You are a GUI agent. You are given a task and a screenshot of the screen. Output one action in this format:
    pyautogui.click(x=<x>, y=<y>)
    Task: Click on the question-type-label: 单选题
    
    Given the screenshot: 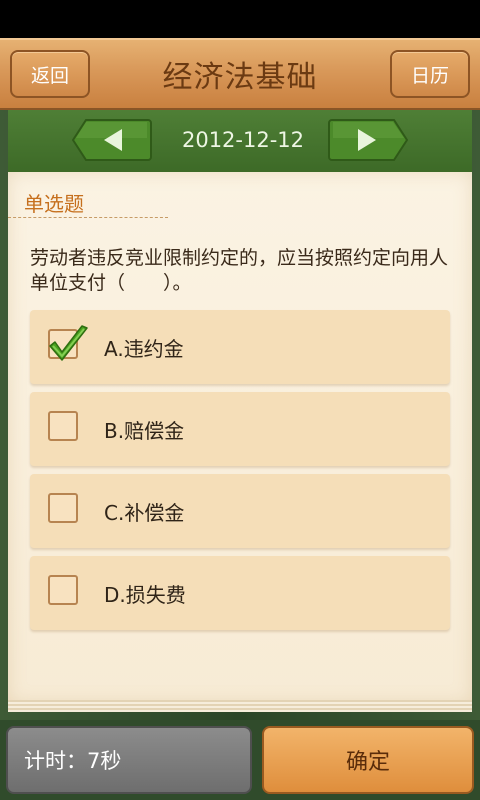 What is the action you would take?
    pyautogui.click(x=54, y=204)
    